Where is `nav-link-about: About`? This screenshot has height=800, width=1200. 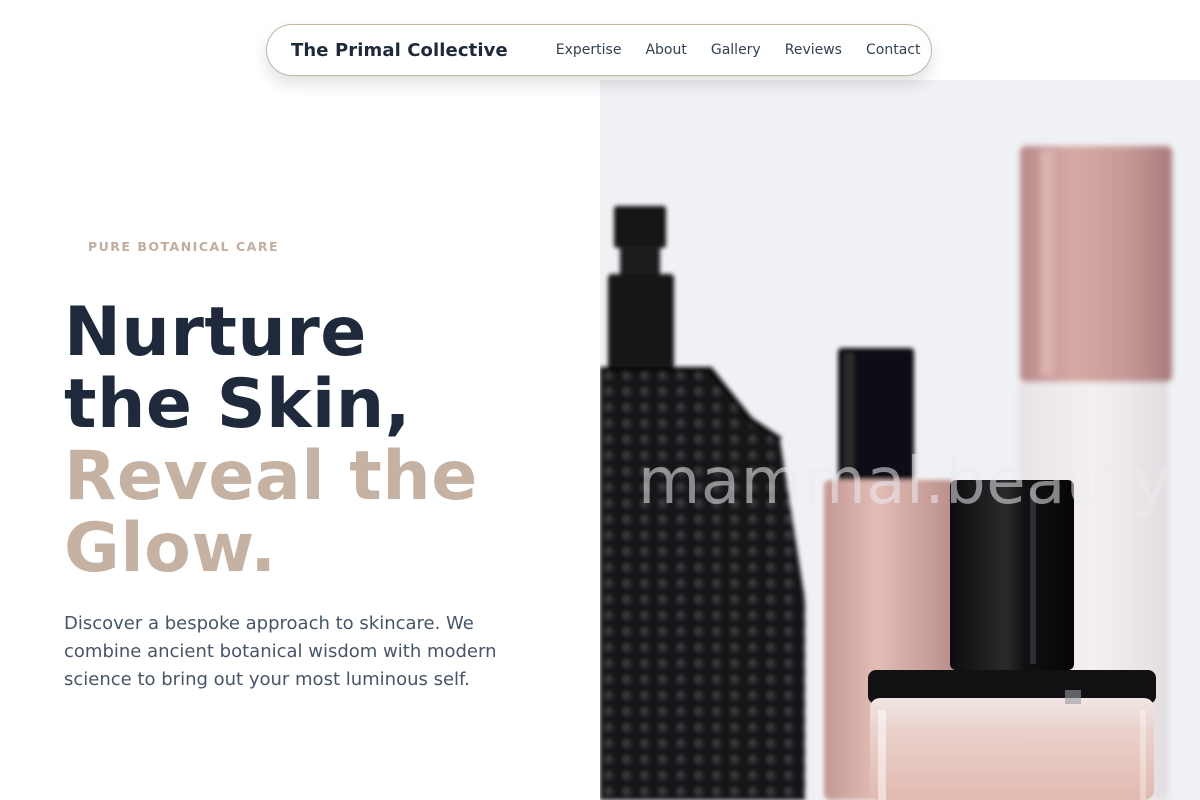
nav-link-about: About is located at coordinates (665, 50).